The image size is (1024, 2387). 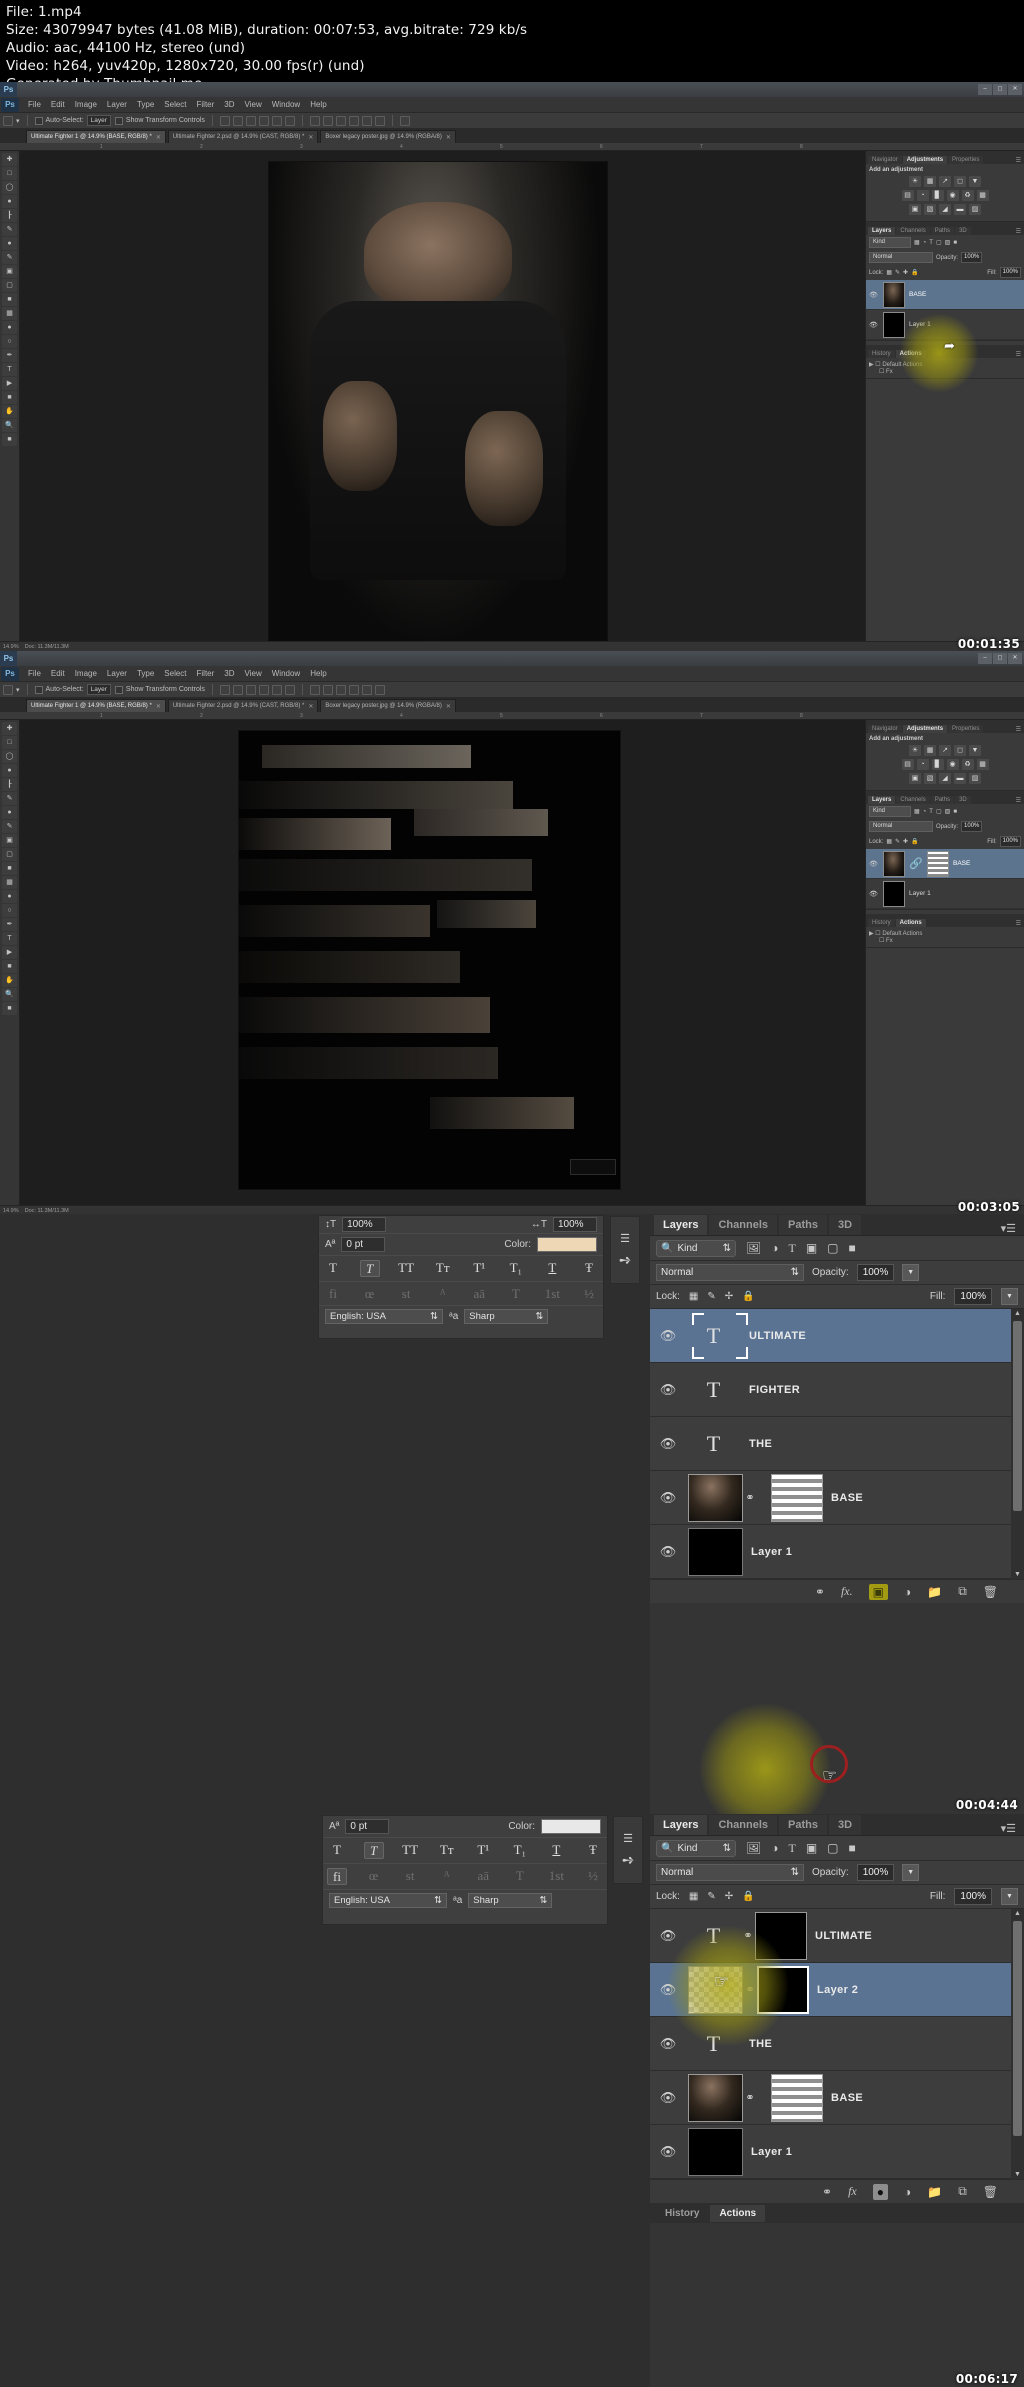 I want to click on marquee-tool-icon: □, so click(x=9, y=742).